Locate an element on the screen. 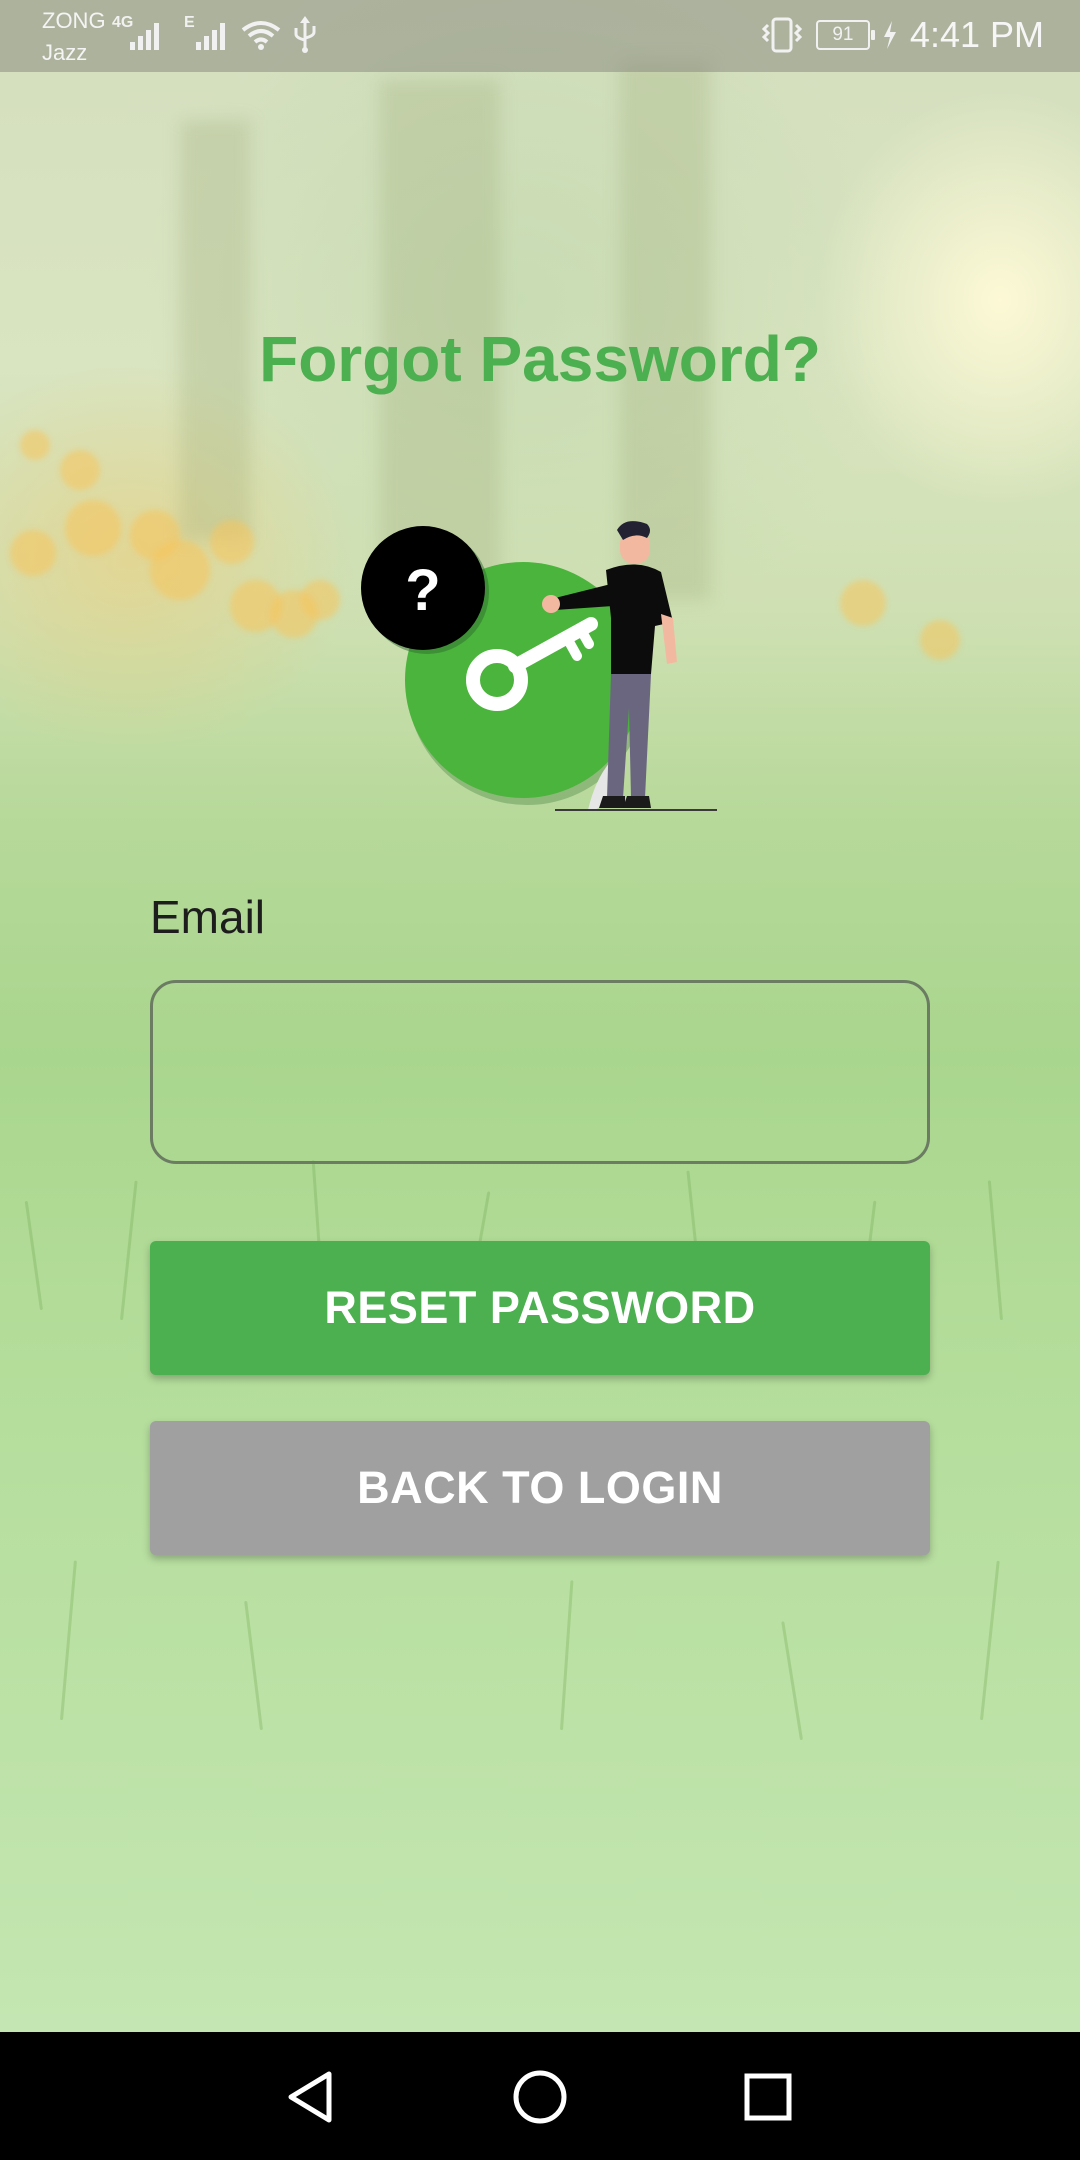 The height and width of the screenshot is (2160, 1080). recents-icon is located at coordinates (768, 2097).